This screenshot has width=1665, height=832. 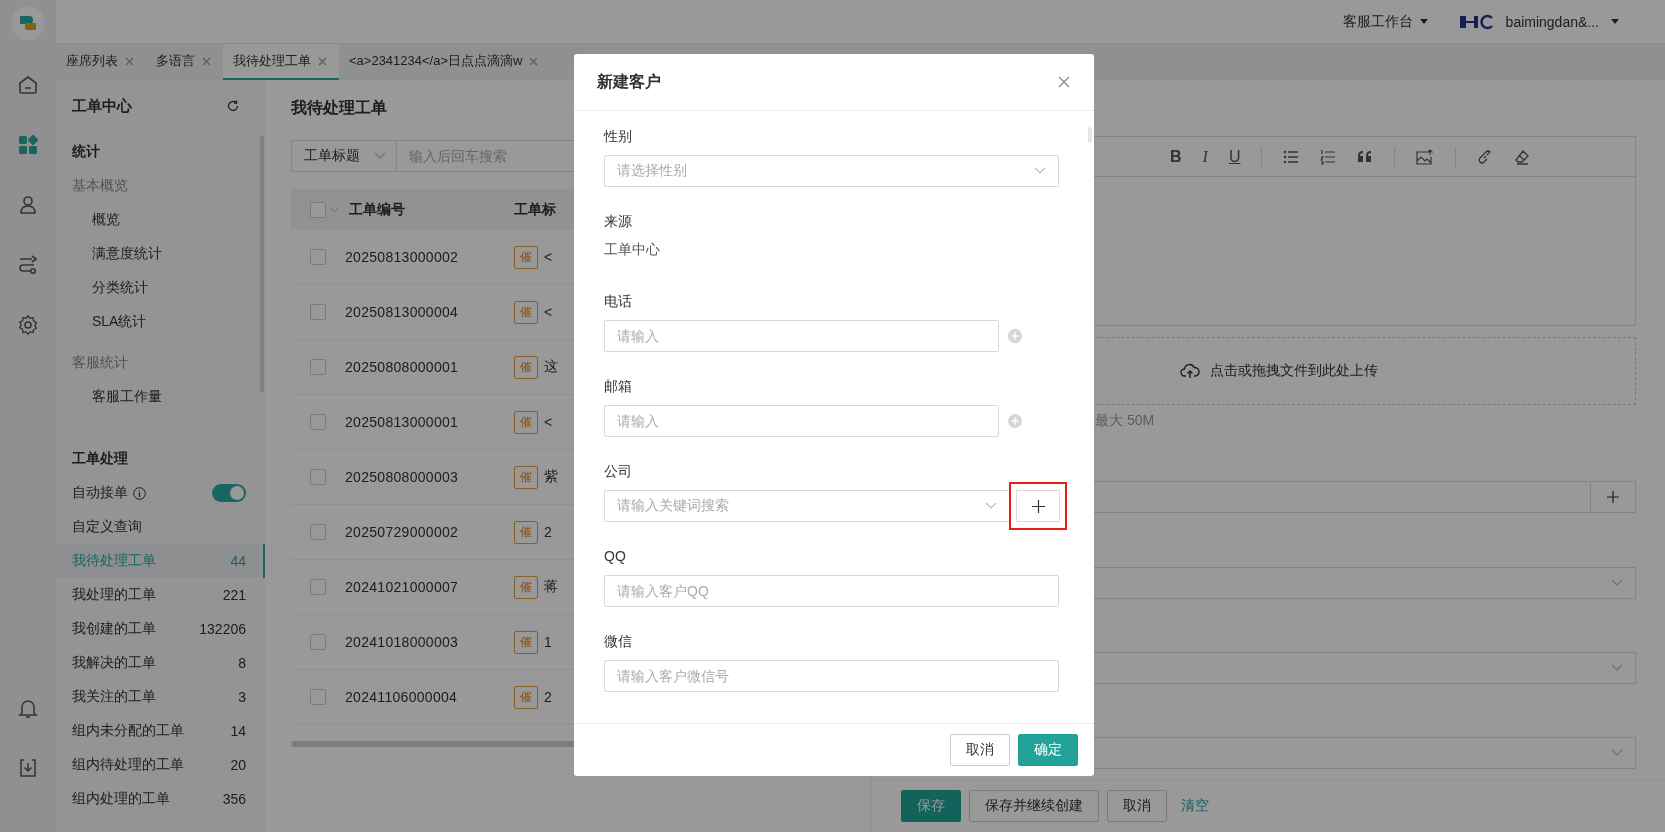 I want to click on field-label: 微信, so click(x=618, y=641).